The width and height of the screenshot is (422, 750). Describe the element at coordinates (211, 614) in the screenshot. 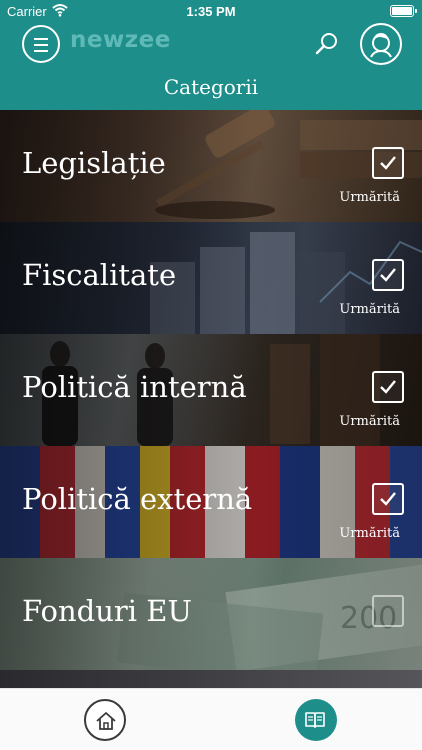

I see `category-row-fonduri-eu: 200 Fonduri EU` at that location.